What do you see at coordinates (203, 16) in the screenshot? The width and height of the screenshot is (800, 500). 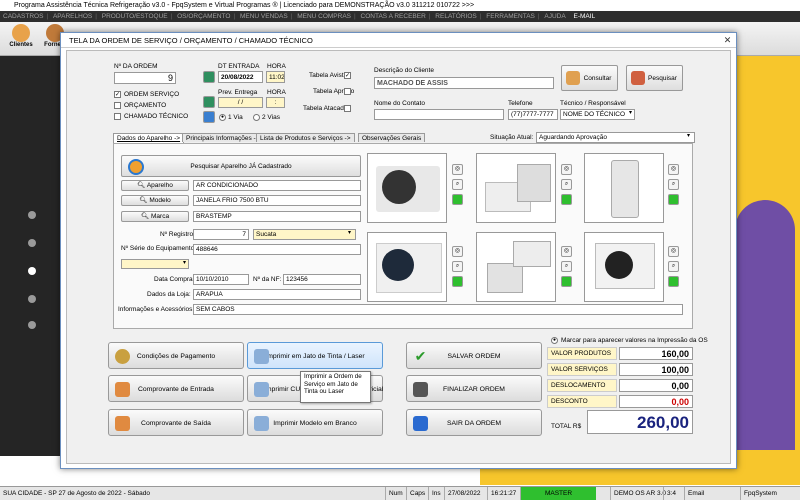 I see `menu-os: OS/ORÇAMENTO` at bounding box center [203, 16].